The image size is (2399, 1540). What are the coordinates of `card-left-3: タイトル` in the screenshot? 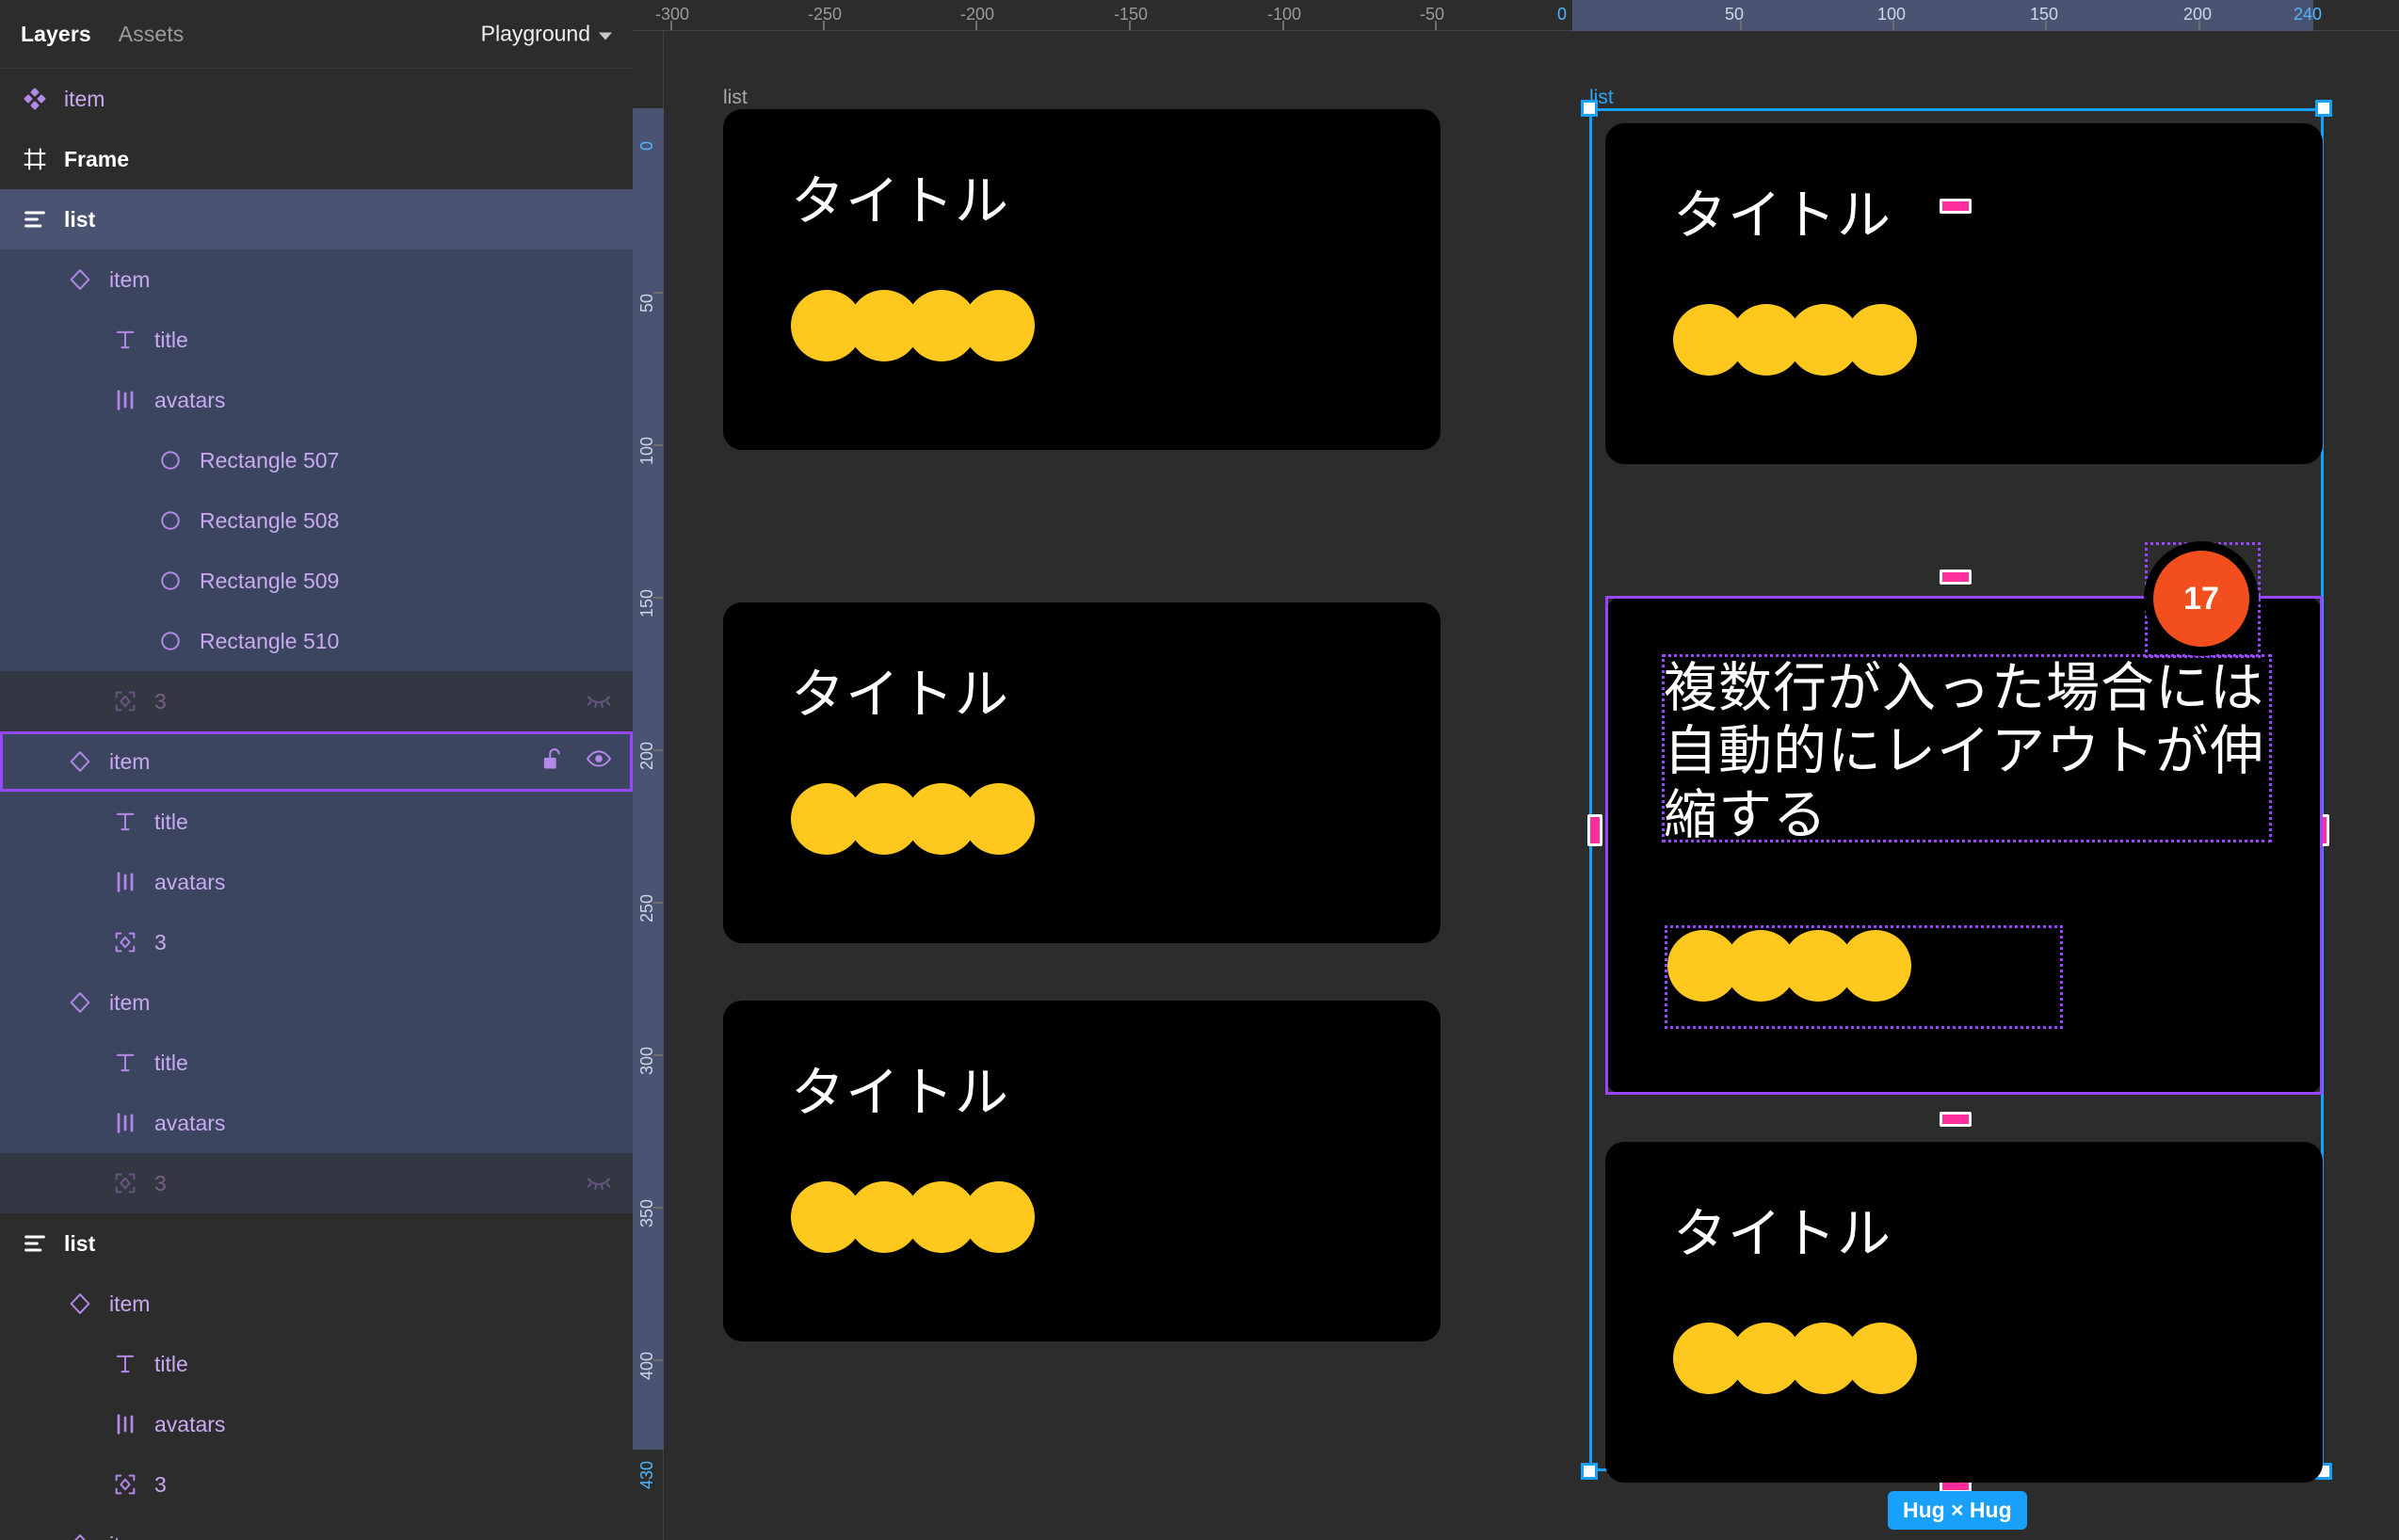 It's located at (1082, 1171).